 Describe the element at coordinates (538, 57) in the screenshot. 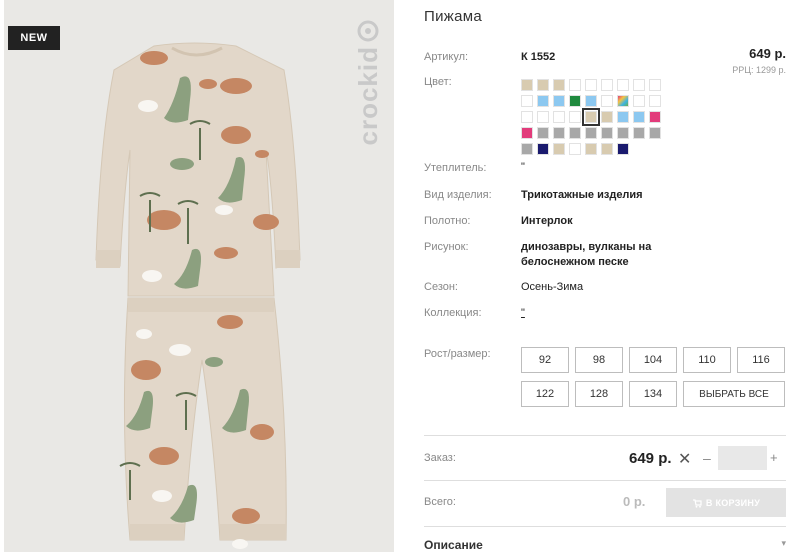

I see `sku-value: К 1552` at that location.